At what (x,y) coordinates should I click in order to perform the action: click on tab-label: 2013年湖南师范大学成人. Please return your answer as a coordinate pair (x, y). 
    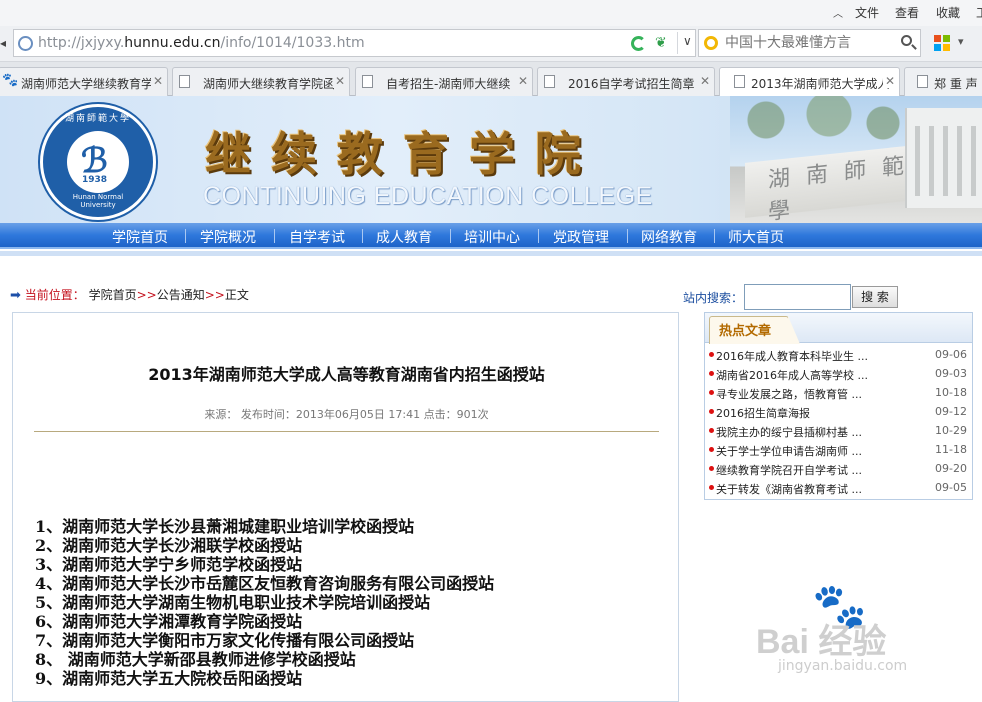
    Looking at the image, I should click on (820, 84).